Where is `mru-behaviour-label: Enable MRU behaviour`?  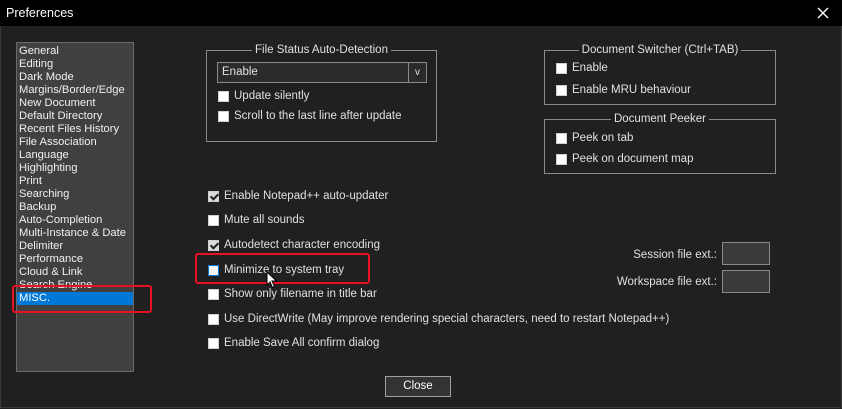
mru-behaviour-label: Enable MRU behaviour is located at coordinates (631, 90).